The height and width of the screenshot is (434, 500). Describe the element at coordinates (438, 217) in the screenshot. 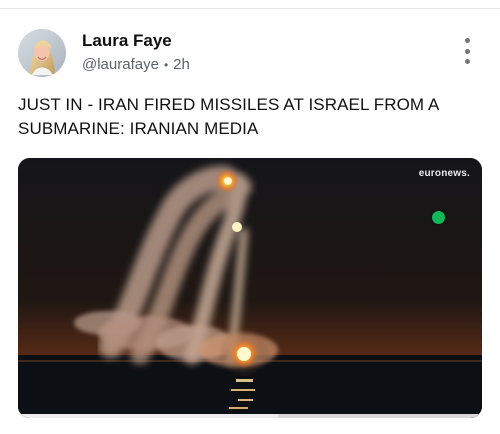

I see `green-status-dot-icon` at that location.